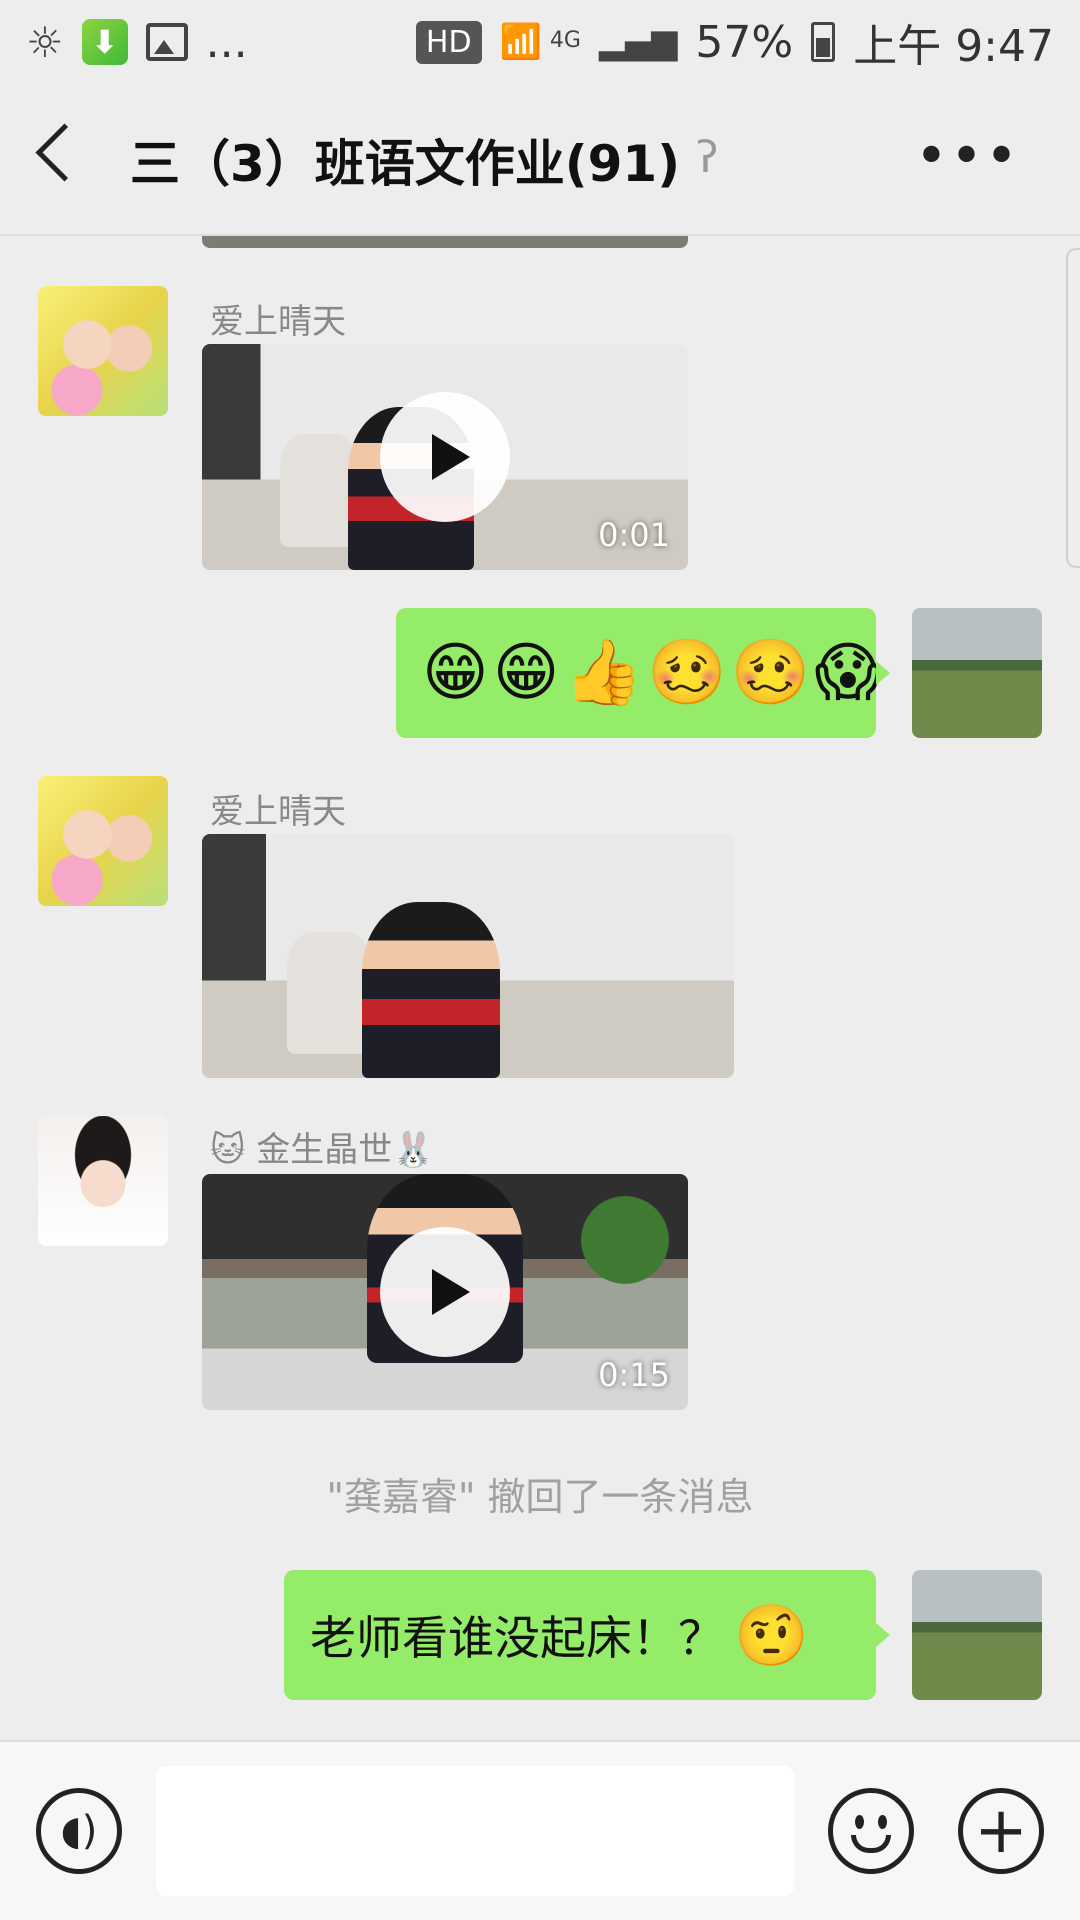 Image resolution: width=1080 pixels, height=1920 pixels. I want to click on video-message: 0:15, so click(445, 1292).